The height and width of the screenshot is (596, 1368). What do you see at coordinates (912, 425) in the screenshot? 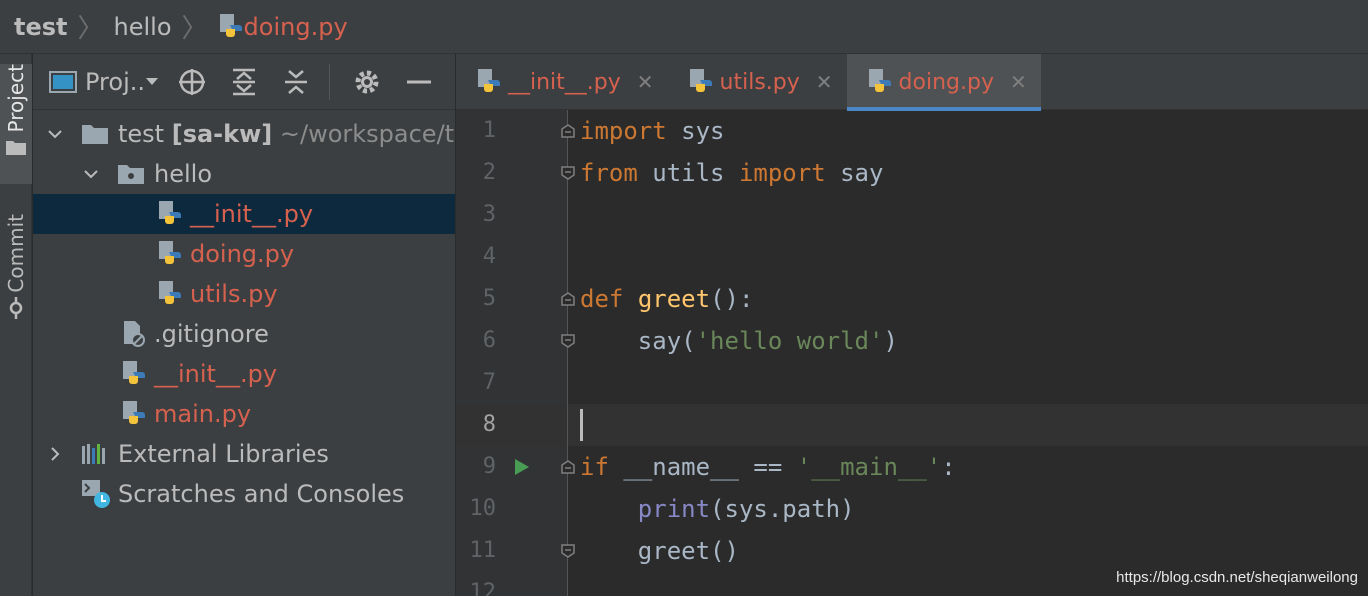
I see `code-line-current: 8` at bounding box center [912, 425].